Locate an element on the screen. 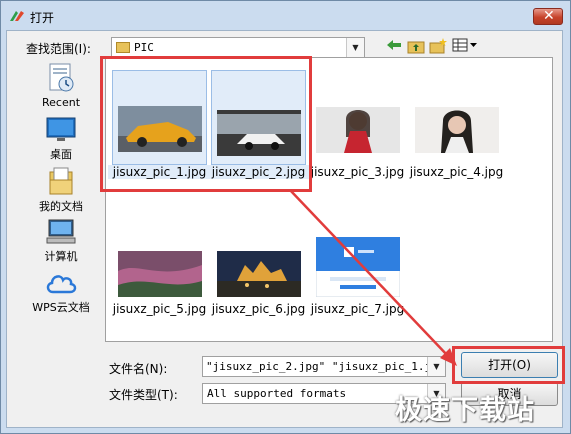 This screenshot has width=571, height=434. file-name-label: 文件名(N): is located at coordinates (138, 369).